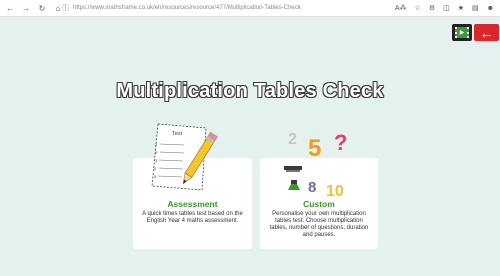 The height and width of the screenshot is (276, 500). I want to click on test-label: Test, so click(177, 134).